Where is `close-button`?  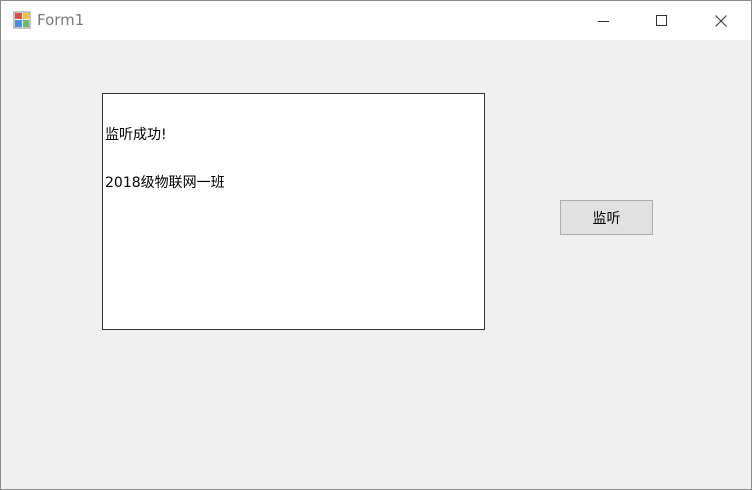 close-button is located at coordinates (721, 20).